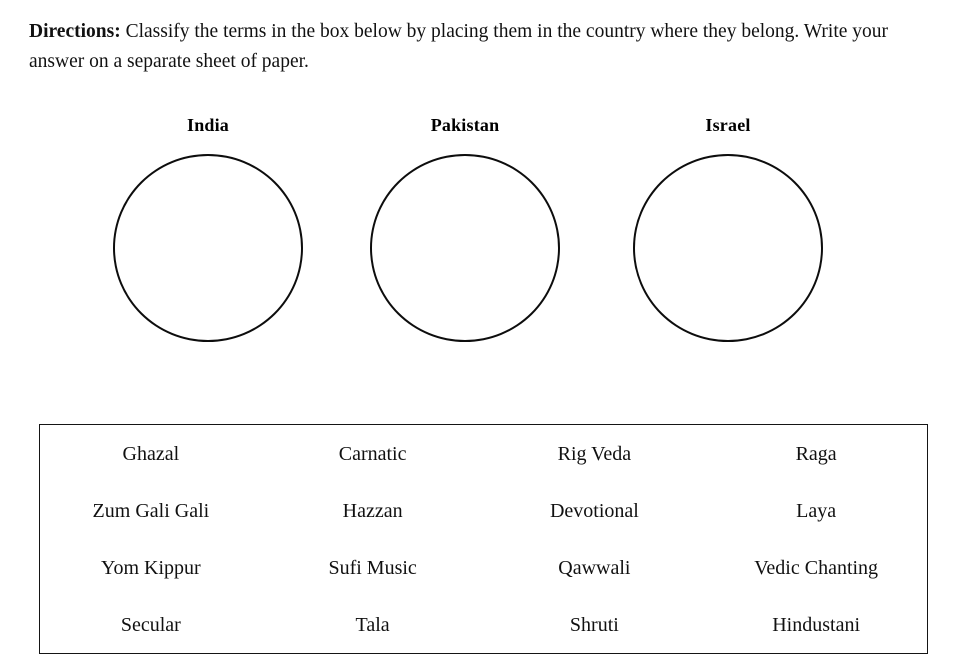 The height and width of the screenshot is (664, 958). What do you see at coordinates (373, 454) in the screenshot?
I see `word-bank-term: Carnatic` at bounding box center [373, 454].